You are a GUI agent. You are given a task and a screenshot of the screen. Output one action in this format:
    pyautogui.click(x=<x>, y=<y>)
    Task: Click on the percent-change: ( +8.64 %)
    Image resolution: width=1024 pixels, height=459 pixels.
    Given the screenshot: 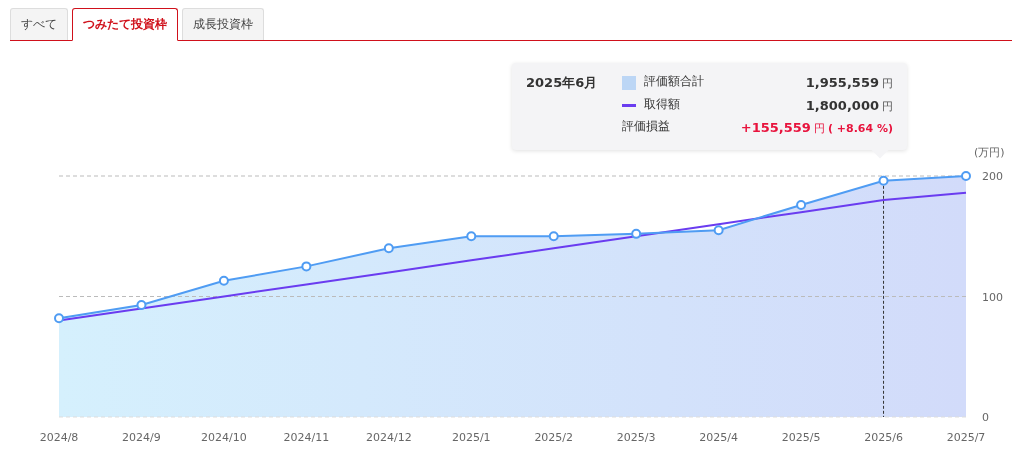 What is the action you would take?
    pyautogui.click(x=860, y=129)
    